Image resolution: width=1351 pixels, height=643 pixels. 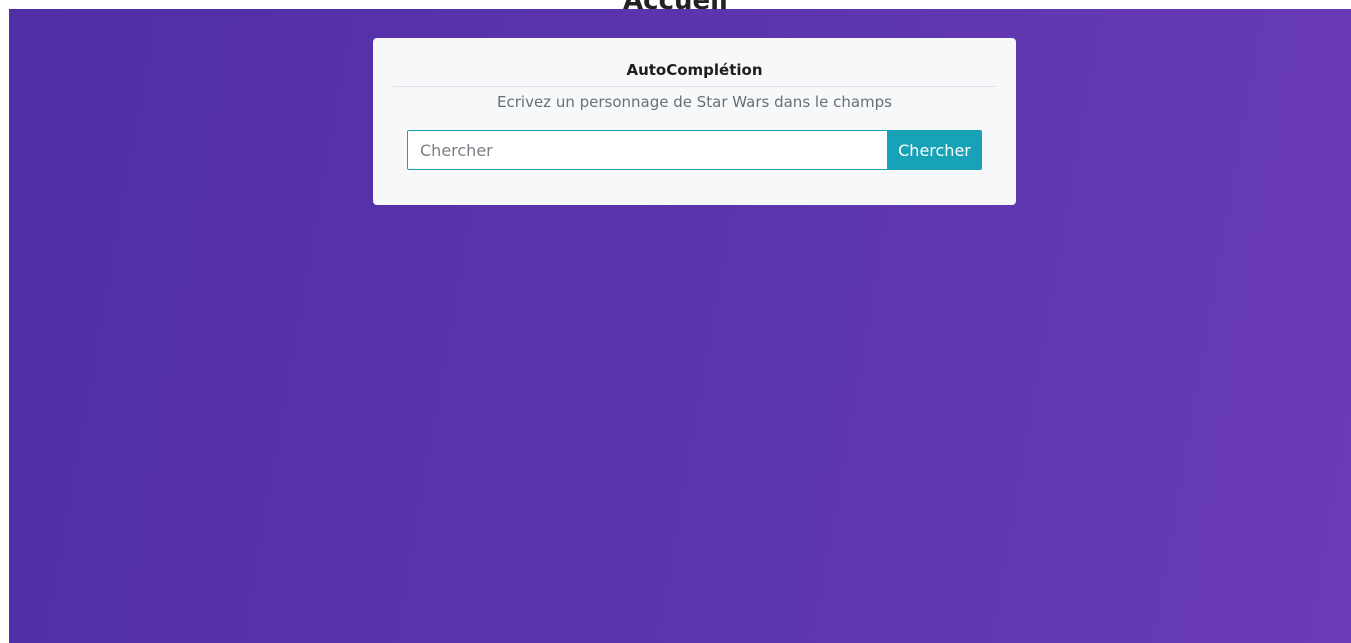 I want to click on search-button: Chercher, so click(x=934, y=150).